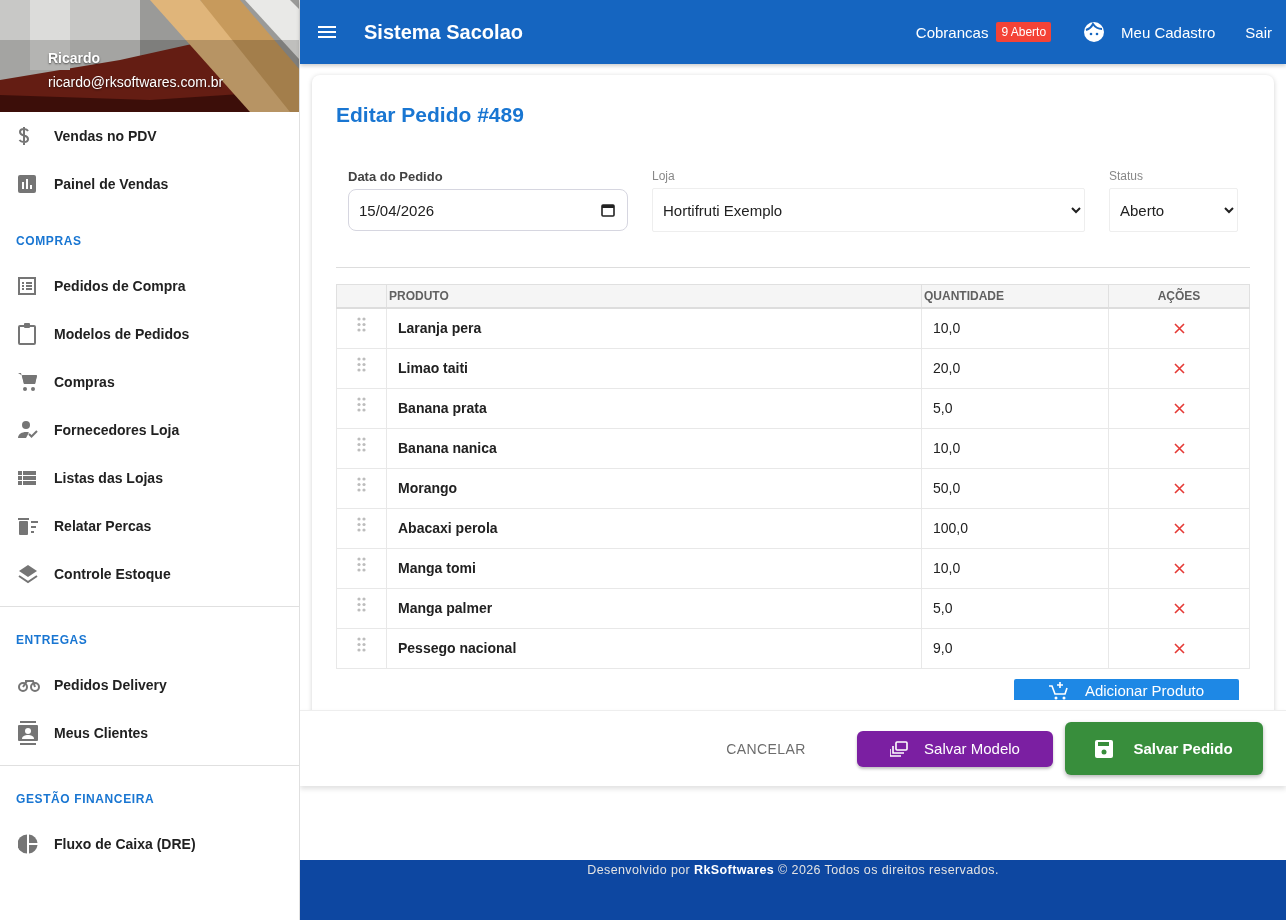 This screenshot has width=1286, height=920. Describe the element at coordinates (27, 184) in the screenshot. I see `bar-chart-icon` at that location.